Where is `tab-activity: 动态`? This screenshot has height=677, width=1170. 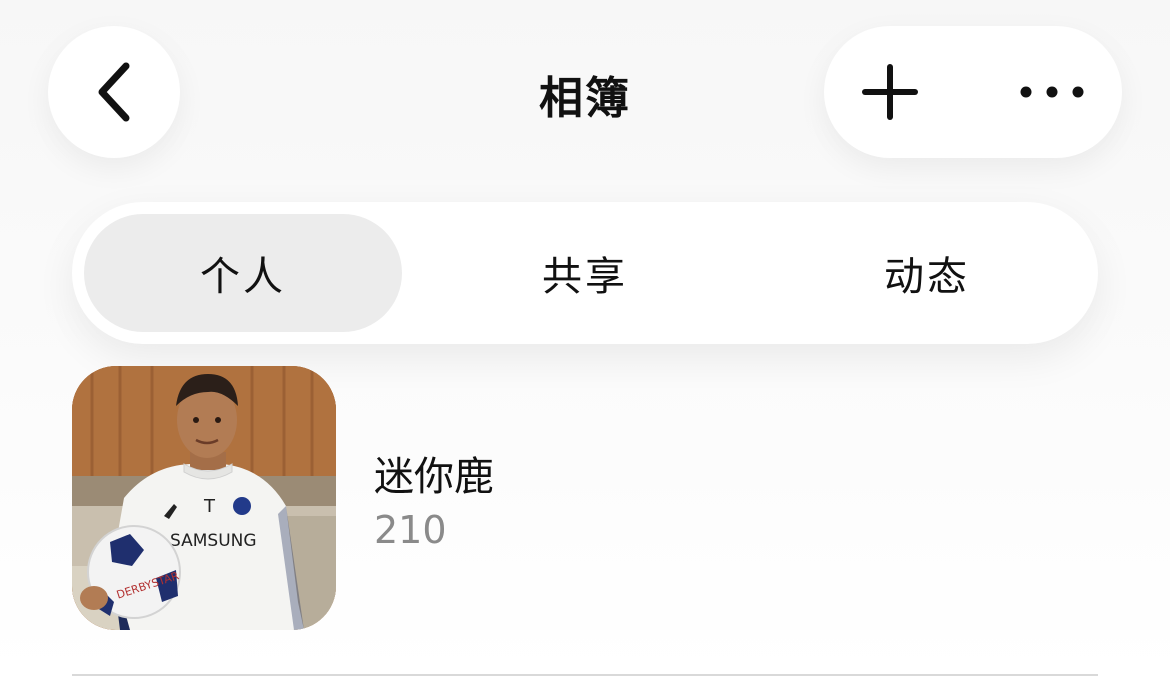 tab-activity: 动态 is located at coordinates (927, 273).